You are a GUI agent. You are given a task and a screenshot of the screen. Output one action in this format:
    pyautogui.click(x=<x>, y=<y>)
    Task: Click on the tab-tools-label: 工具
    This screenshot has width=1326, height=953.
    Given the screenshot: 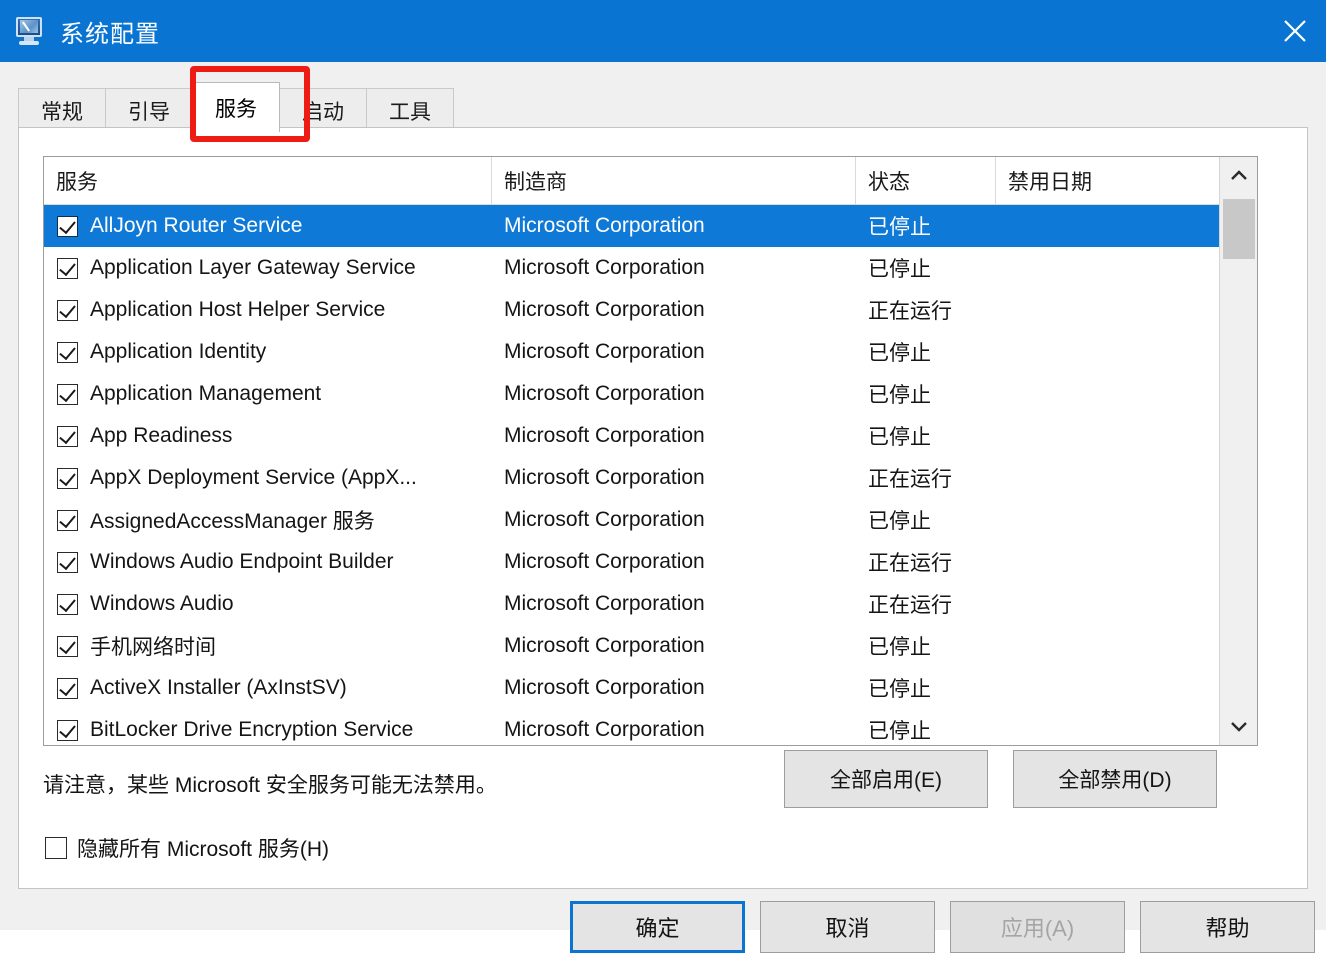 What is the action you would take?
    pyautogui.click(x=410, y=112)
    